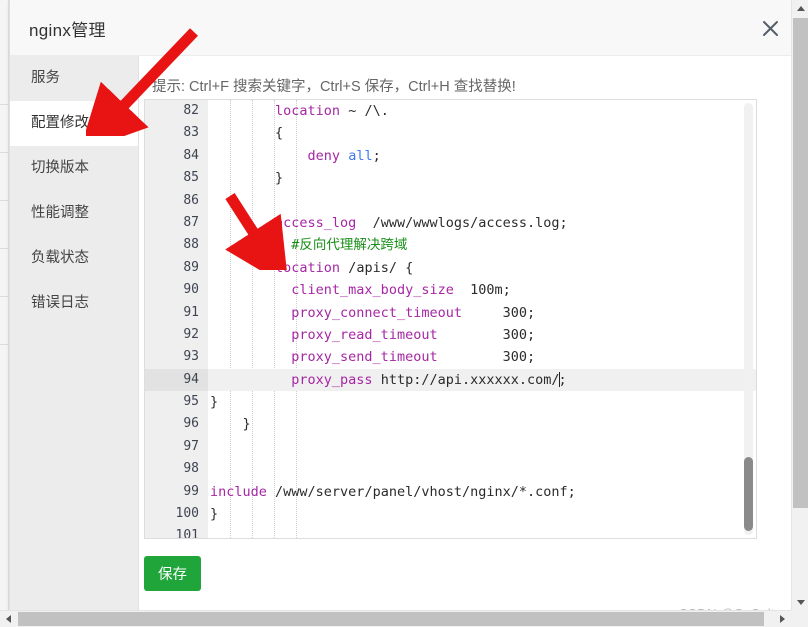  What do you see at coordinates (800, 8) in the screenshot?
I see `scroll-up-icon` at bounding box center [800, 8].